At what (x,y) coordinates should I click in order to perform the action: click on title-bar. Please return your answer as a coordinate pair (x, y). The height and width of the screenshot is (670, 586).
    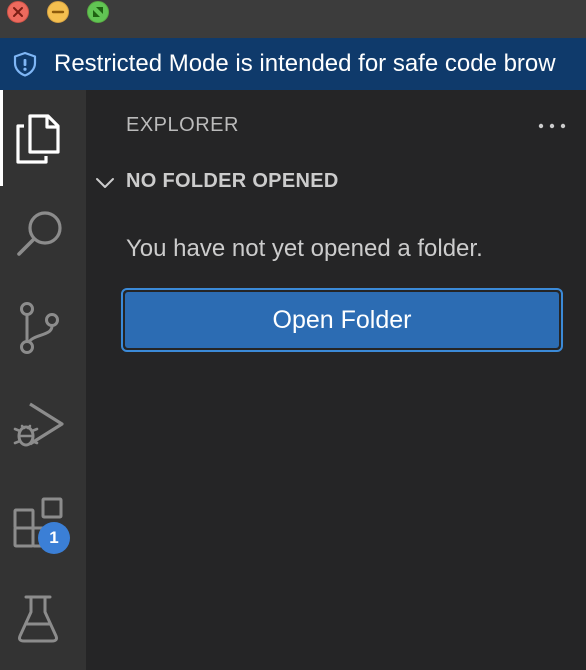
    Looking at the image, I should click on (293, 19).